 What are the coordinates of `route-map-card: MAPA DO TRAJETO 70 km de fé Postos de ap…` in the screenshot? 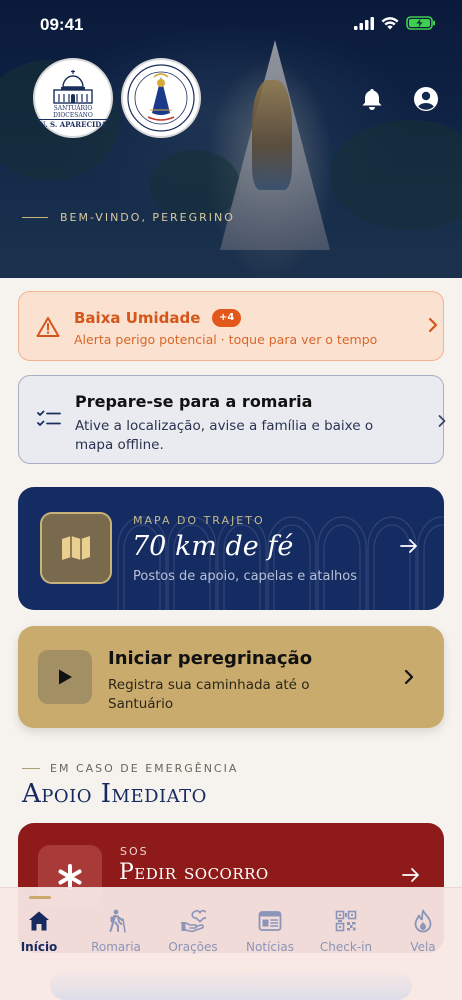 It's located at (231, 548).